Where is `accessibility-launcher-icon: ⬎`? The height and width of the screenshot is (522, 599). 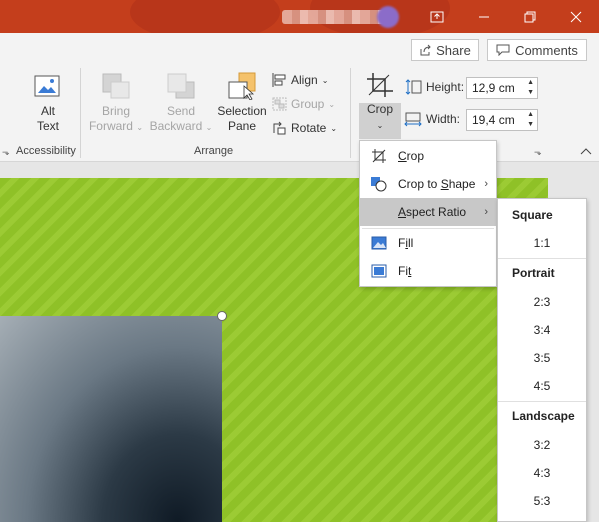 accessibility-launcher-icon: ⬎ is located at coordinates (6, 152).